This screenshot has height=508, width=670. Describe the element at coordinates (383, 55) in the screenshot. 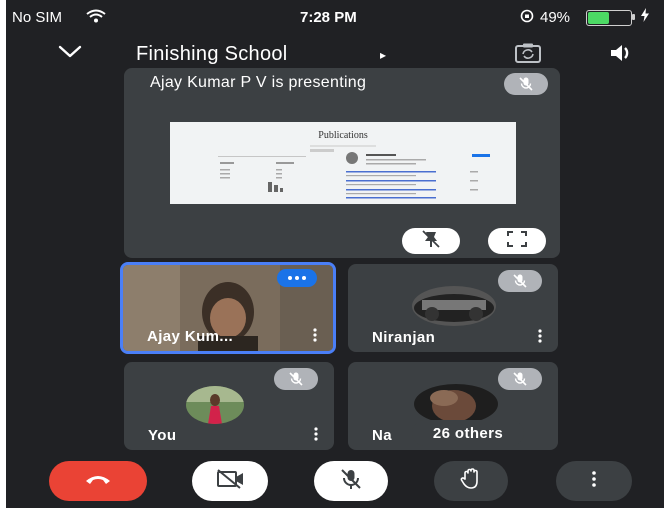

I see `meeting-details-arrow-icon: ▸` at that location.